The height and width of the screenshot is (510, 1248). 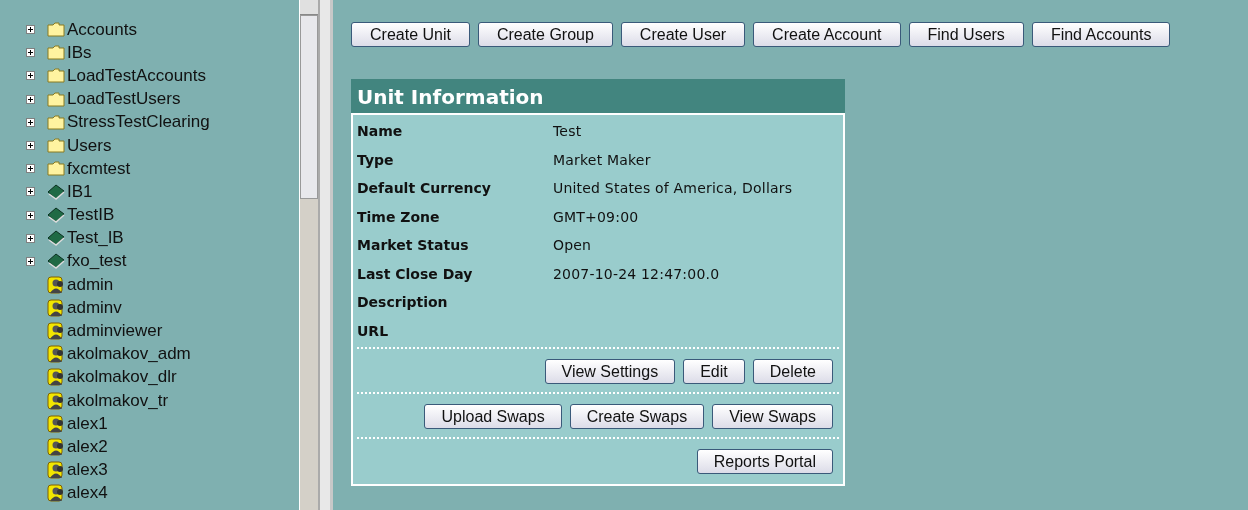 I want to click on toolbar-button: Create Account, so click(x=827, y=34).